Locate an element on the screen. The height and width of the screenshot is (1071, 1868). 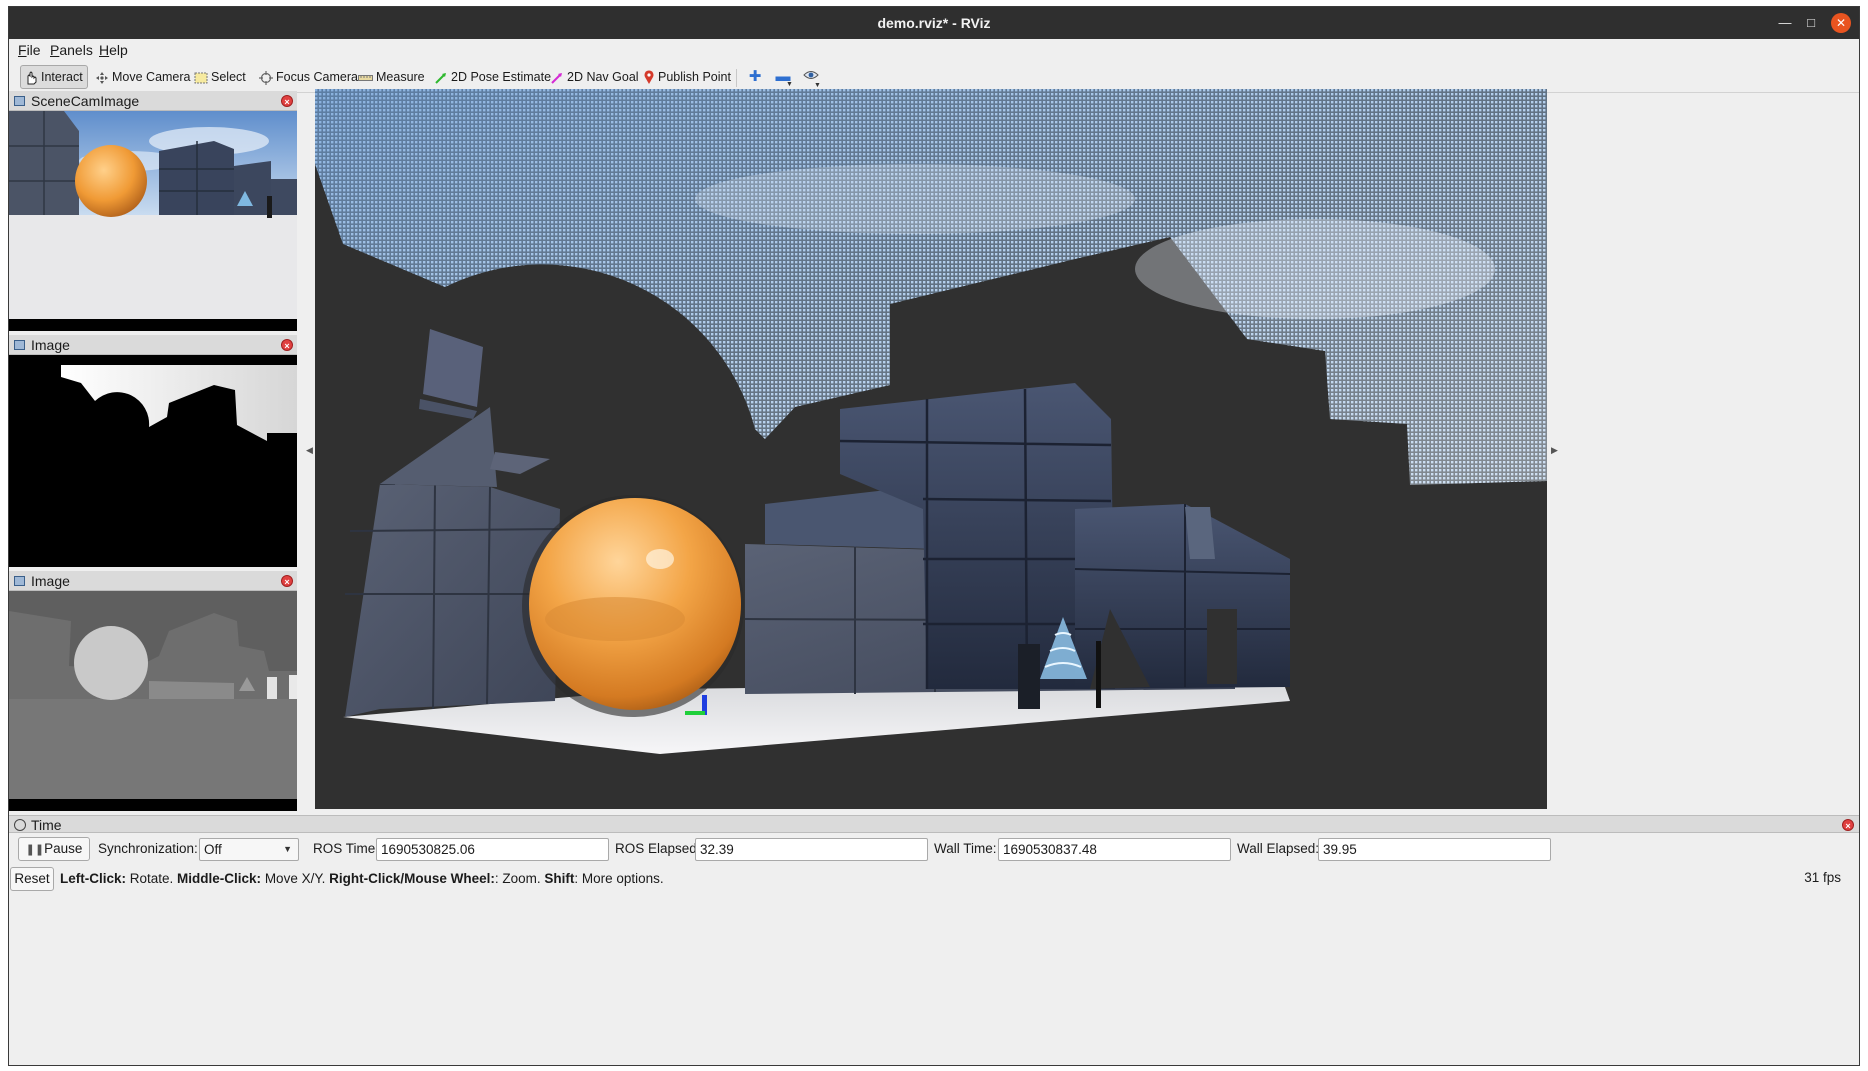
tool-focus-camera: Focus Camera is located at coordinates (309, 77).